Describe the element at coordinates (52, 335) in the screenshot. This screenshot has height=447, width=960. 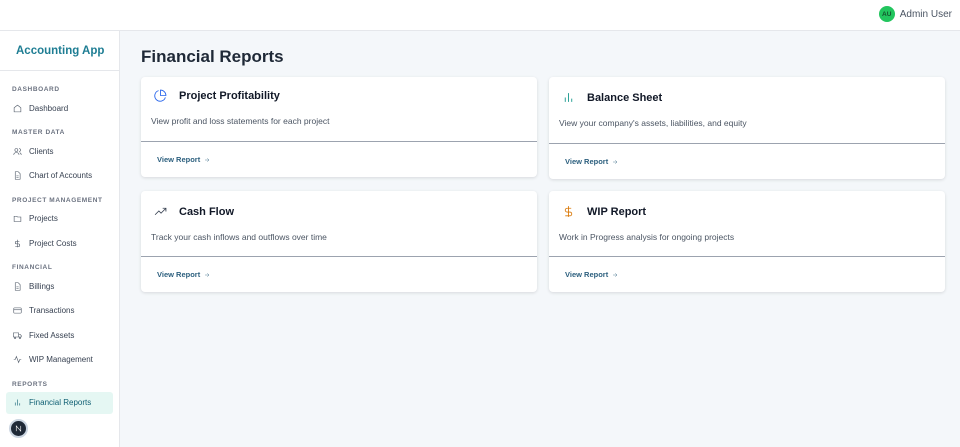
I see `sidebar-item-label: Fixed Assets` at that location.